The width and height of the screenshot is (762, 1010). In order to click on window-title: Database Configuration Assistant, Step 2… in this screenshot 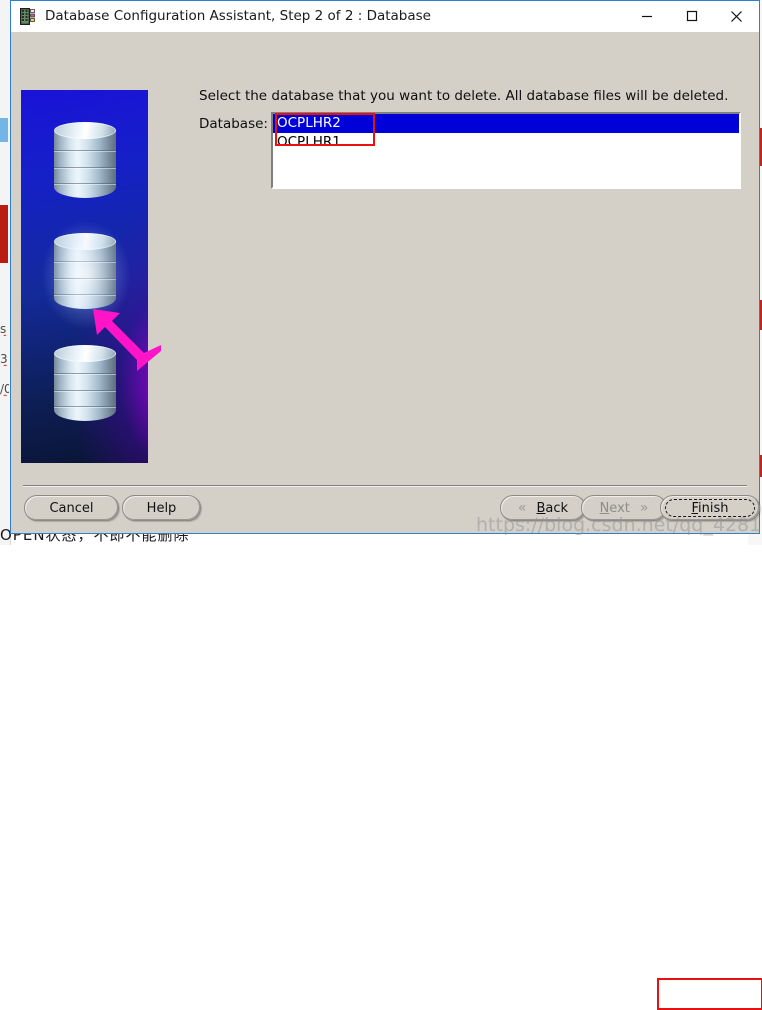, I will do `click(238, 16)`.